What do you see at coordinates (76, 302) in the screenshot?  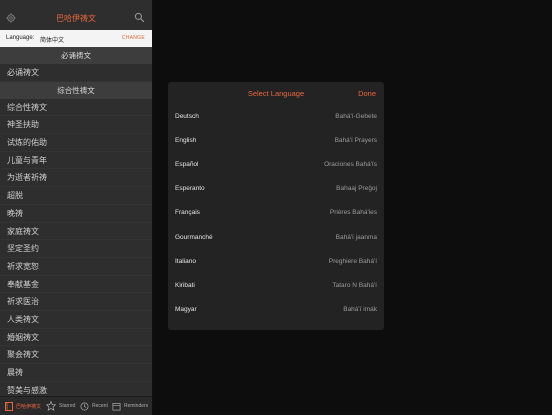 I see `list-item: 祈求医治` at bounding box center [76, 302].